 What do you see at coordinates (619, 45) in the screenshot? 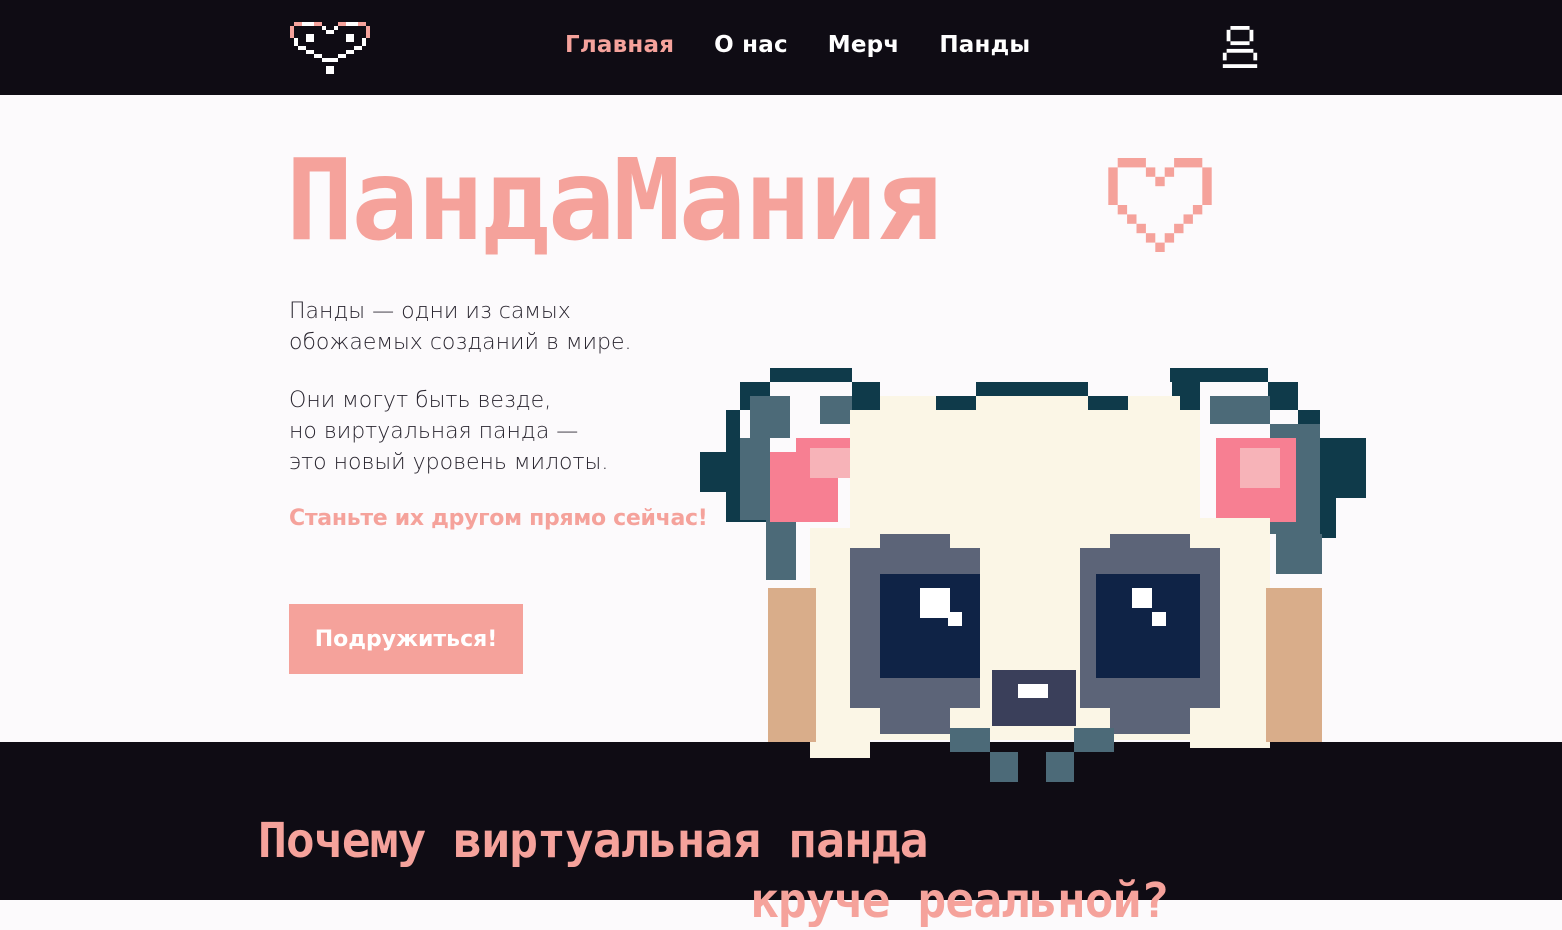
I see `nav-link-home: Главная` at bounding box center [619, 45].